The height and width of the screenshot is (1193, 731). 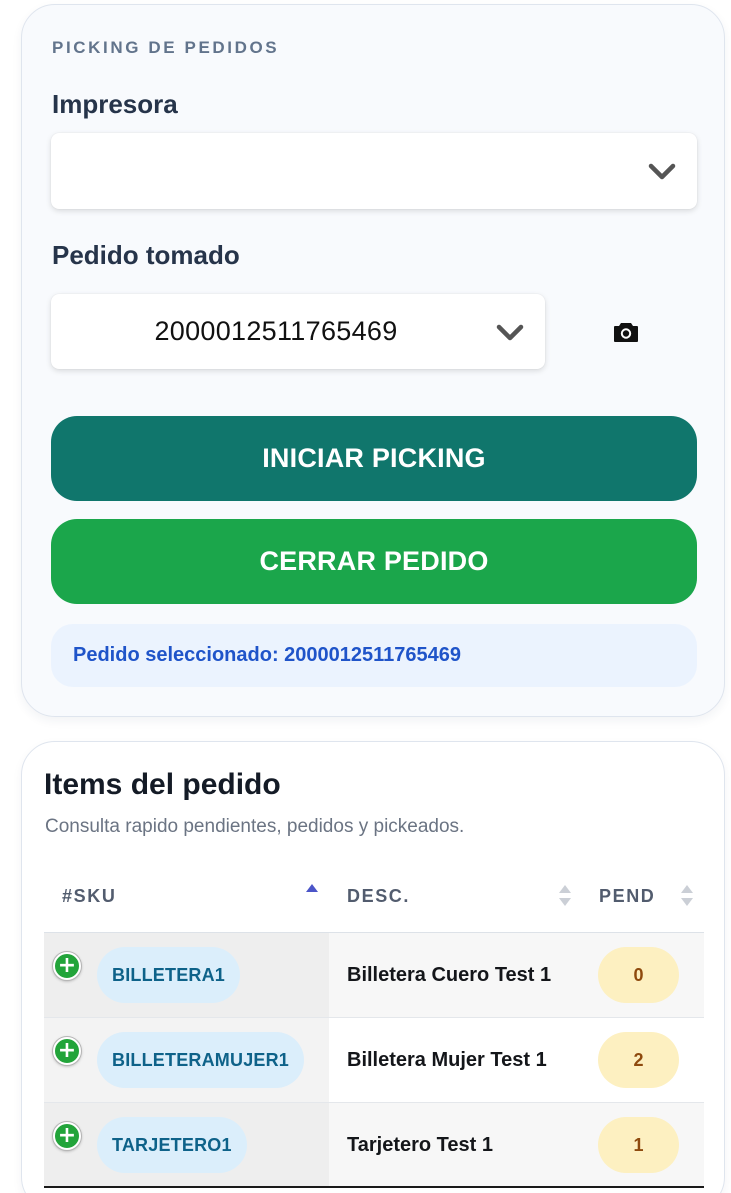 What do you see at coordinates (638, 1145) in the screenshot?
I see `pending-badge: 1` at bounding box center [638, 1145].